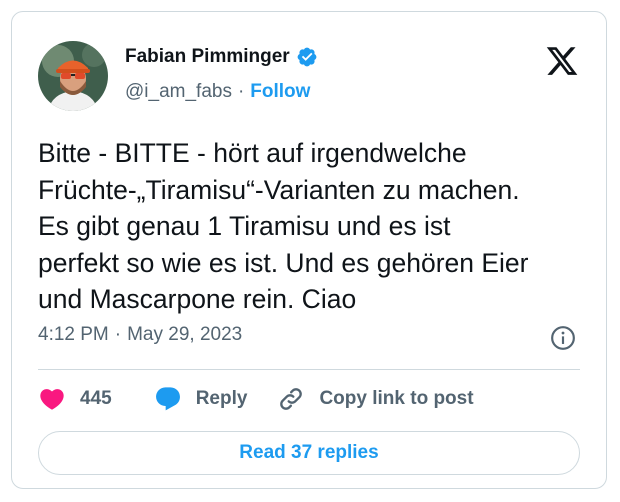 This screenshot has width=620, height=502. I want to click on x-logo-icon, so click(562, 61).